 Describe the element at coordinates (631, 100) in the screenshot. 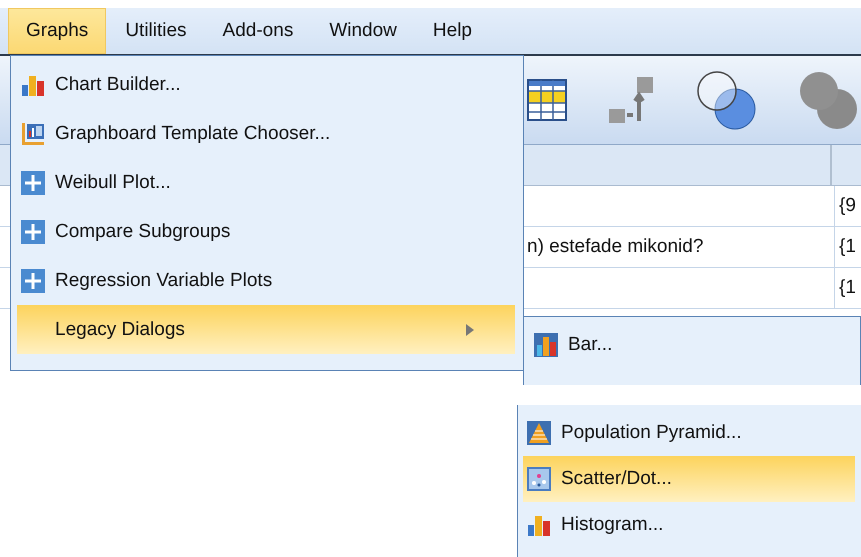

I see `transform-icon` at that location.